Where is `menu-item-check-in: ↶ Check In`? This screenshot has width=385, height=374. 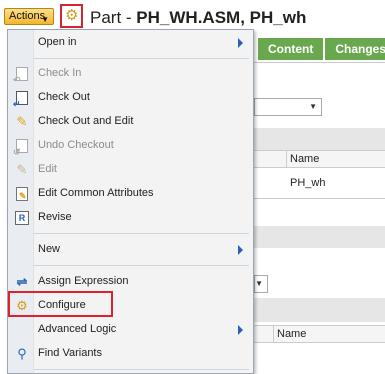
menu-item-check-in: ↶ Check In is located at coordinates (130, 74).